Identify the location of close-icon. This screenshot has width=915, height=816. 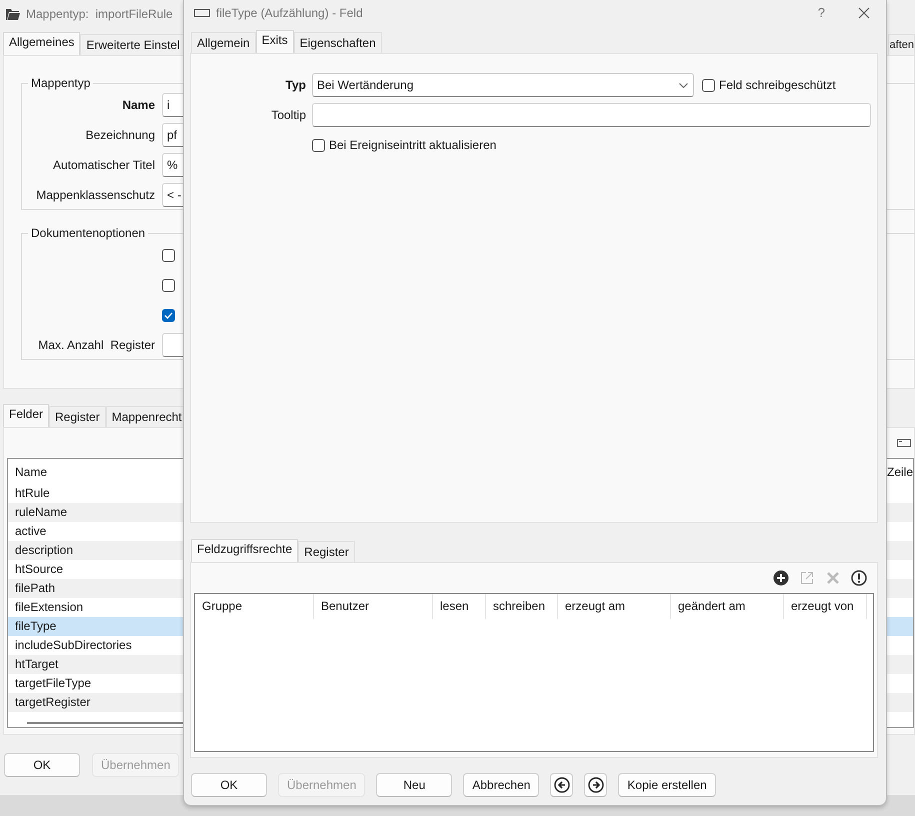
(864, 12).